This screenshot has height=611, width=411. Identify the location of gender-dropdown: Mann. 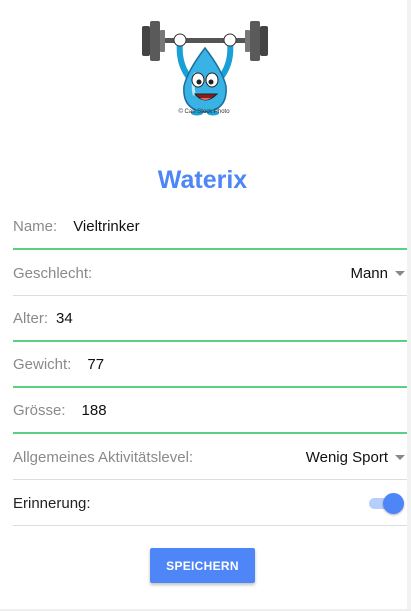
(379, 273).